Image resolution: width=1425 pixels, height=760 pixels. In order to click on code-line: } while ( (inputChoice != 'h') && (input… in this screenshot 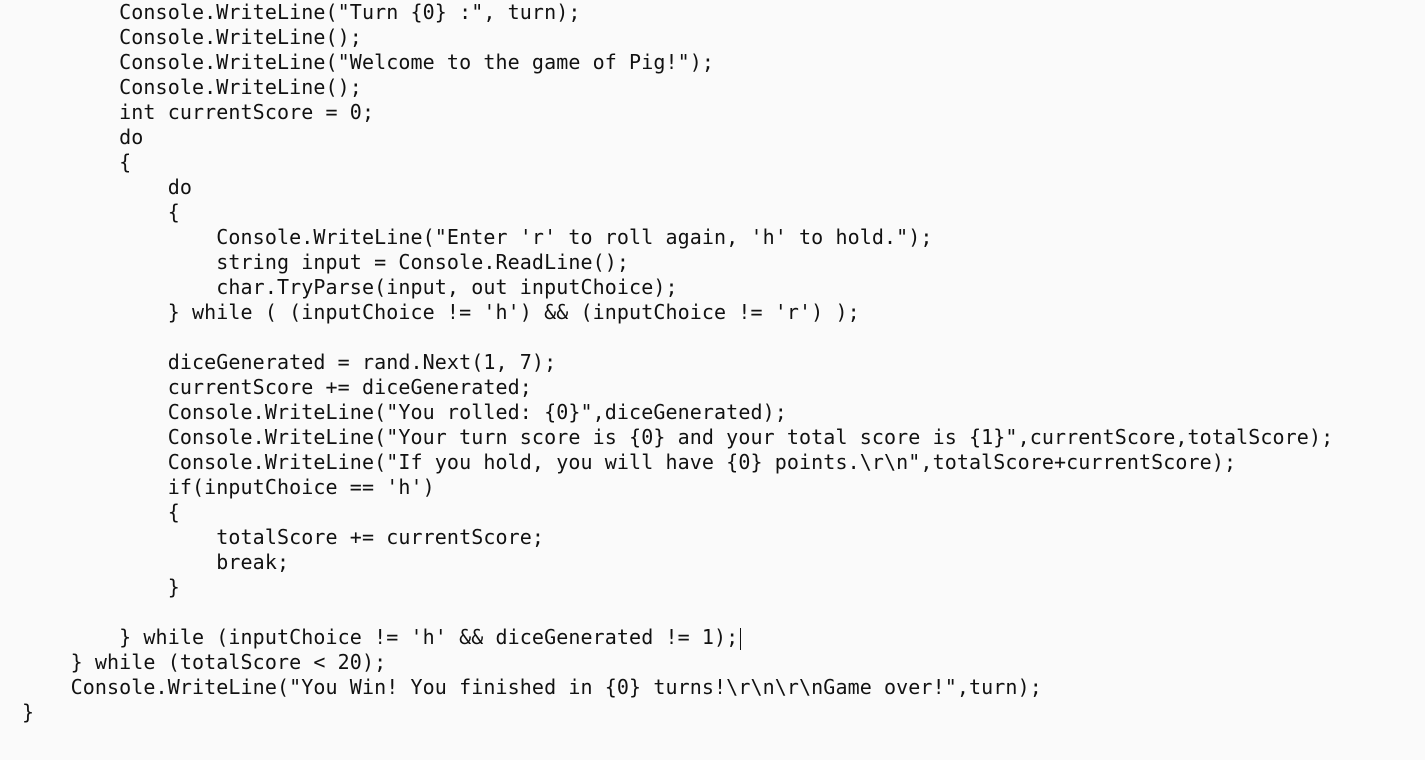, I will do `click(677, 312)`.